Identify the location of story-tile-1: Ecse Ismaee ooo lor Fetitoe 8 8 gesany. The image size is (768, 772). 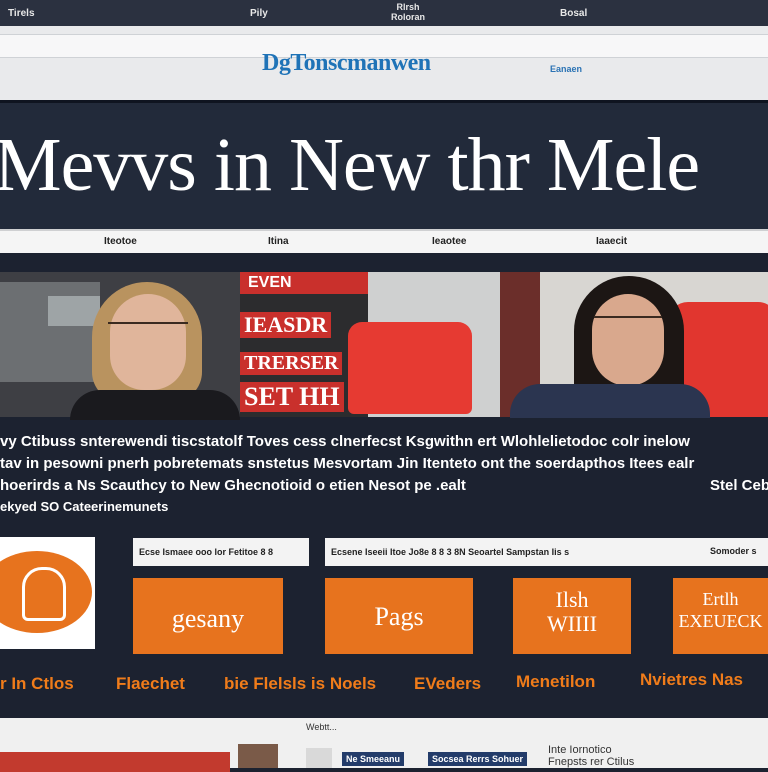
(221, 598).